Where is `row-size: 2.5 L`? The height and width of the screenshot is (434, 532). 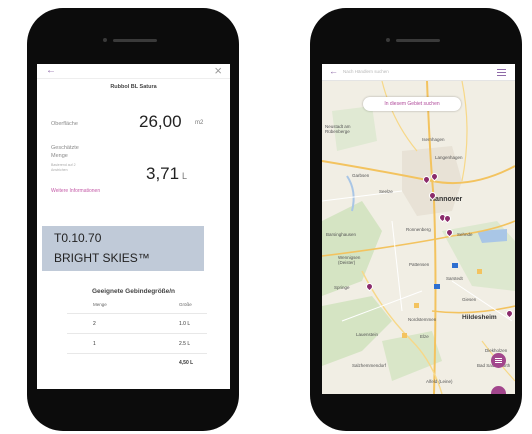 row-size: 2.5 L is located at coordinates (185, 344).